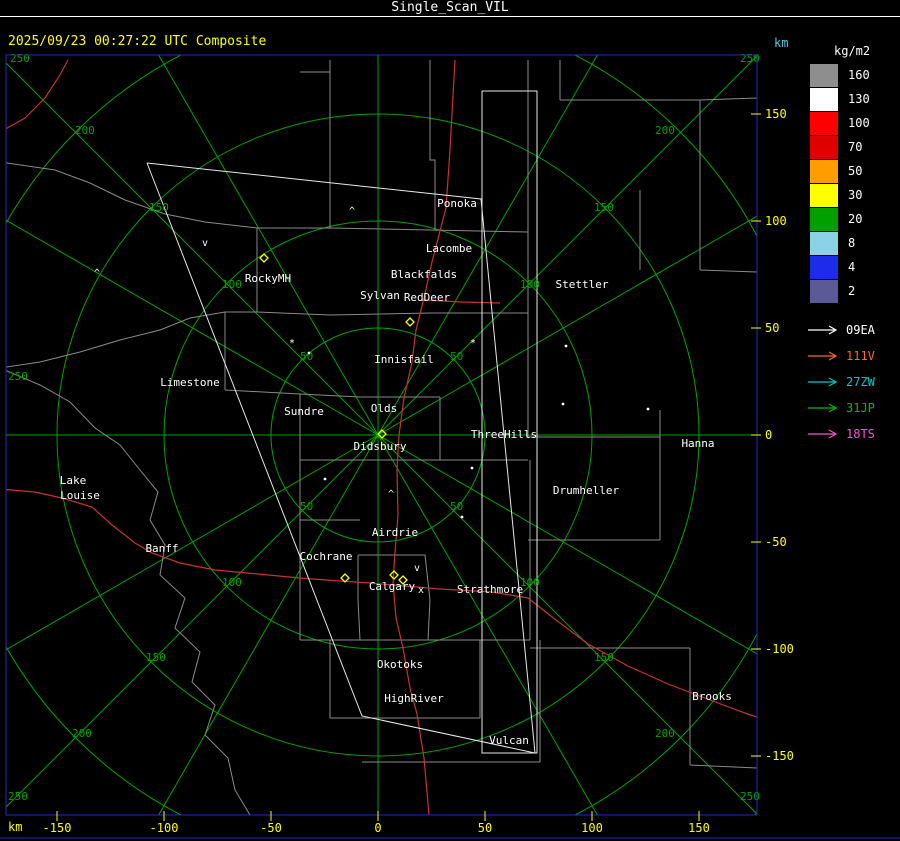  I want to click on city-label: Drumheller, so click(586, 490).